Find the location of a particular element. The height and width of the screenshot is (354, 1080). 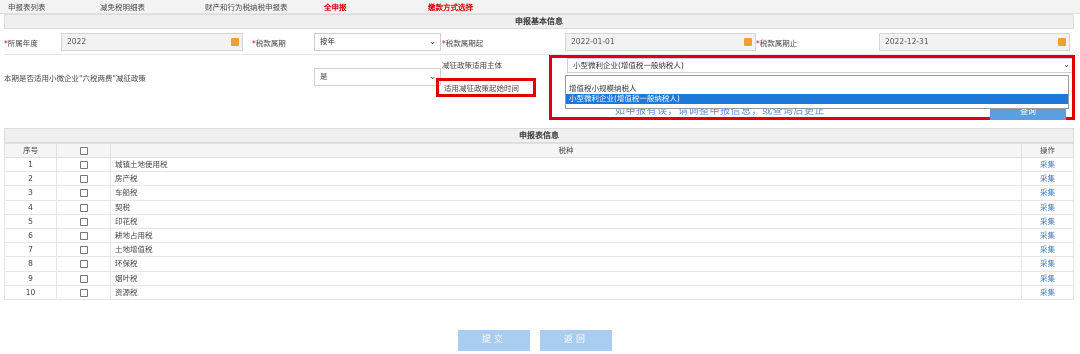

table-row: 4 契税 采集 is located at coordinates (539, 207).